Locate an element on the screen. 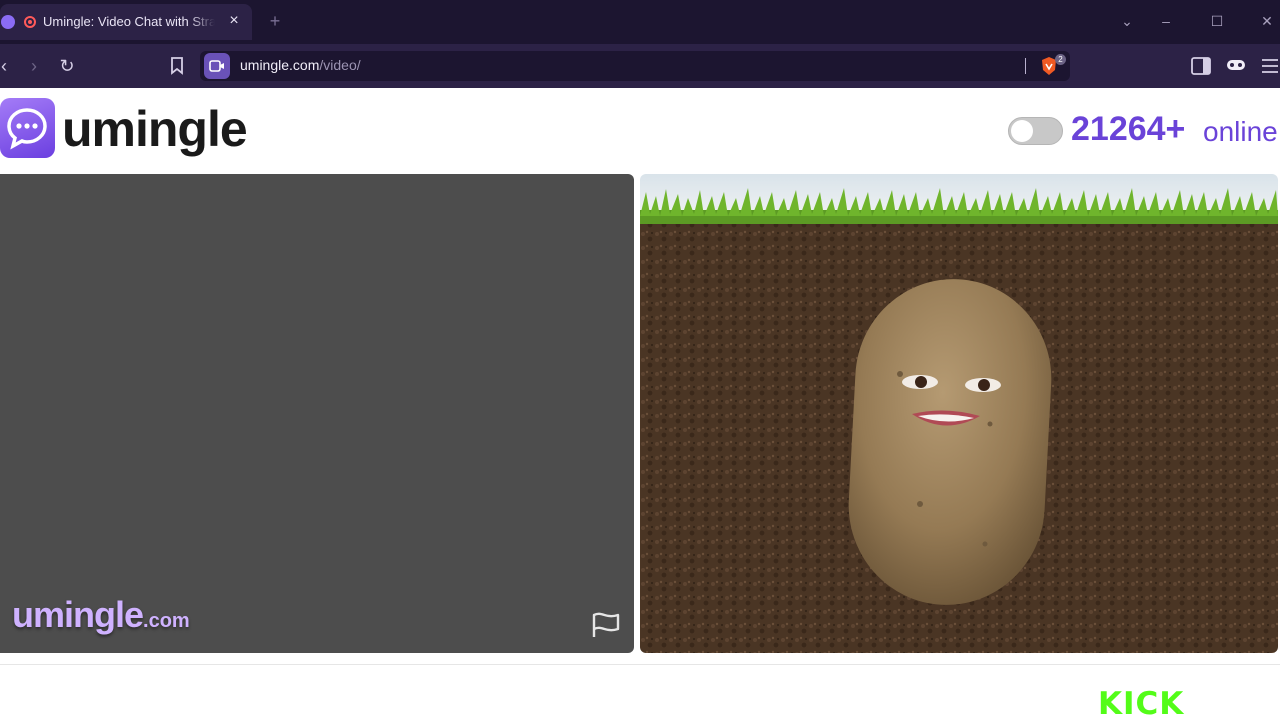 This screenshot has height=722, width=1280. umingle-chat-bubble-icon is located at coordinates (27, 128).